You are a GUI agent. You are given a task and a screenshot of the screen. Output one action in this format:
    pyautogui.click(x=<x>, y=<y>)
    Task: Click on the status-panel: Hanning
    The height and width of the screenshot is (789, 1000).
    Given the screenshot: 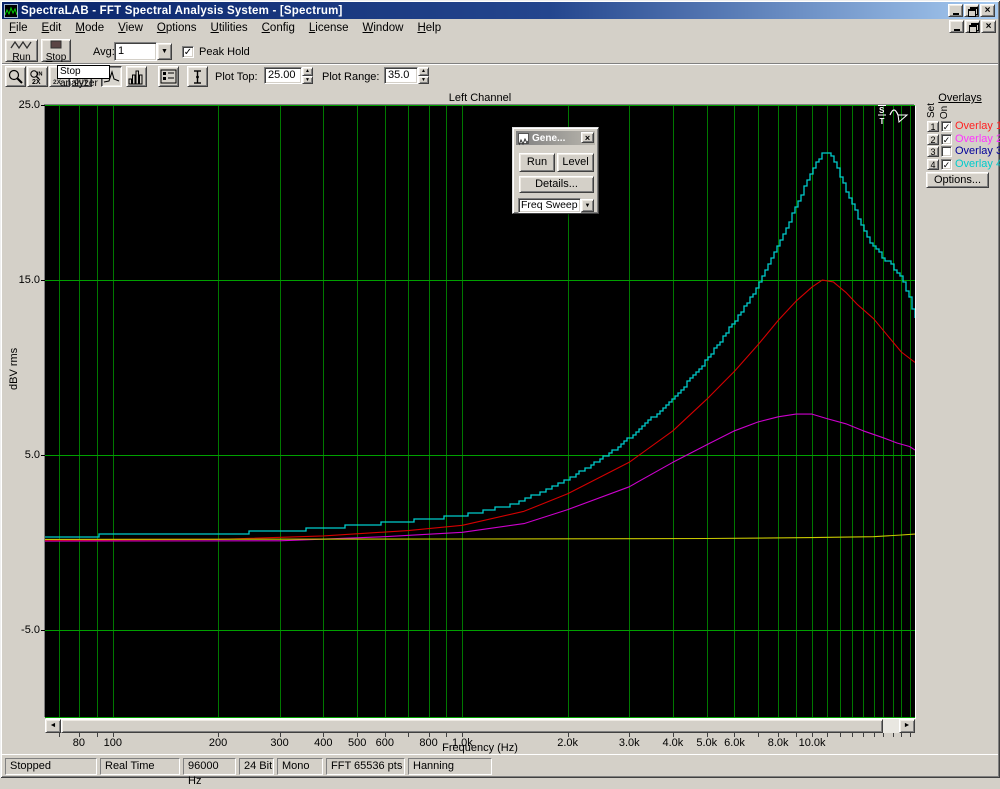 What is the action you would take?
    pyautogui.click(x=450, y=766)
    